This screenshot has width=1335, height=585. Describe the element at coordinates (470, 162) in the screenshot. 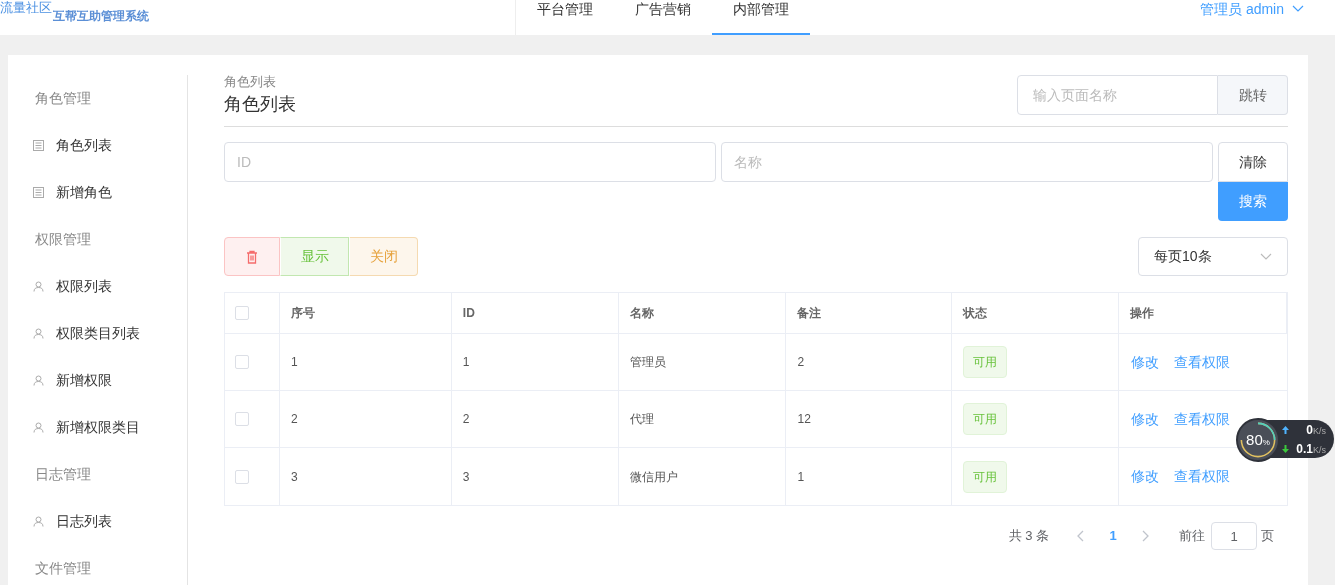

I see `filter-field: ID` at that location.